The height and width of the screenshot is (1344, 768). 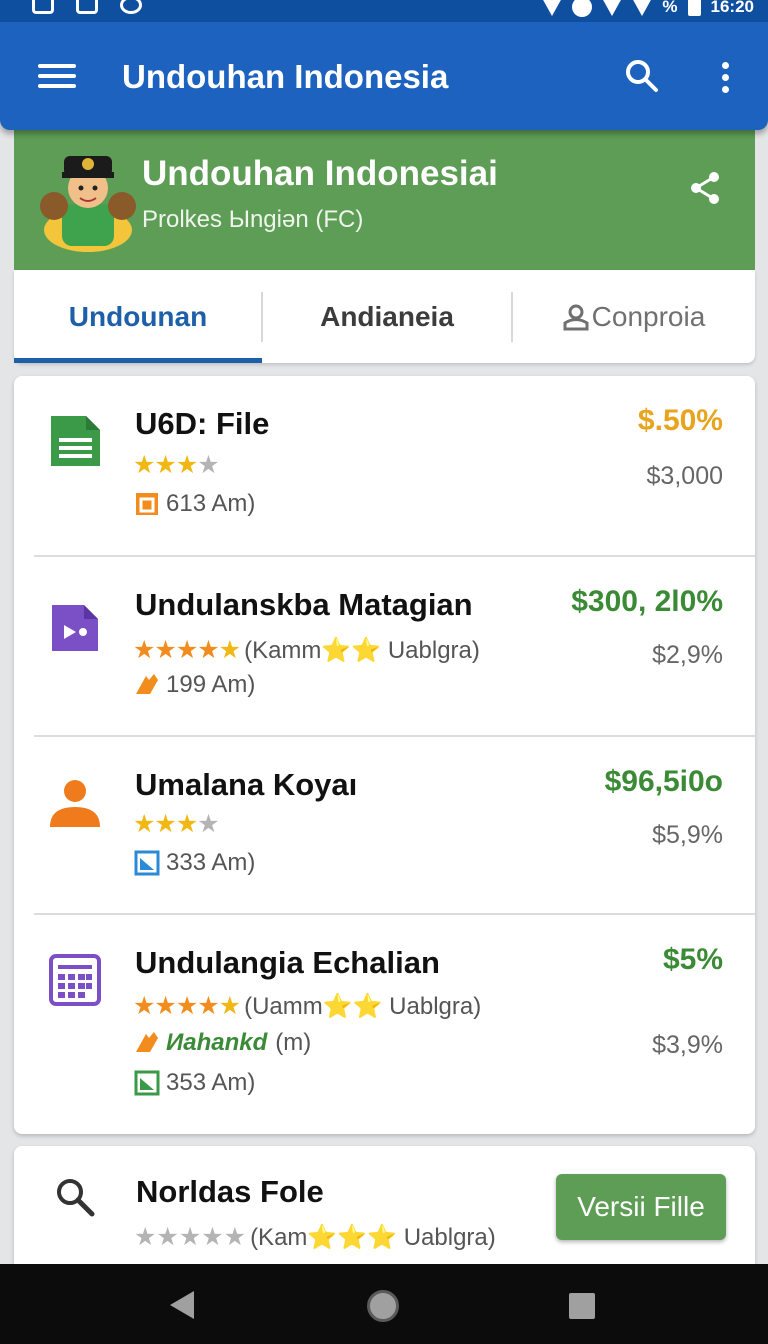 What do you see at coordinates (211, 684) in the screenshot?
I see `item-meta-text: 199 Am)` at bounding box center [211, 684].